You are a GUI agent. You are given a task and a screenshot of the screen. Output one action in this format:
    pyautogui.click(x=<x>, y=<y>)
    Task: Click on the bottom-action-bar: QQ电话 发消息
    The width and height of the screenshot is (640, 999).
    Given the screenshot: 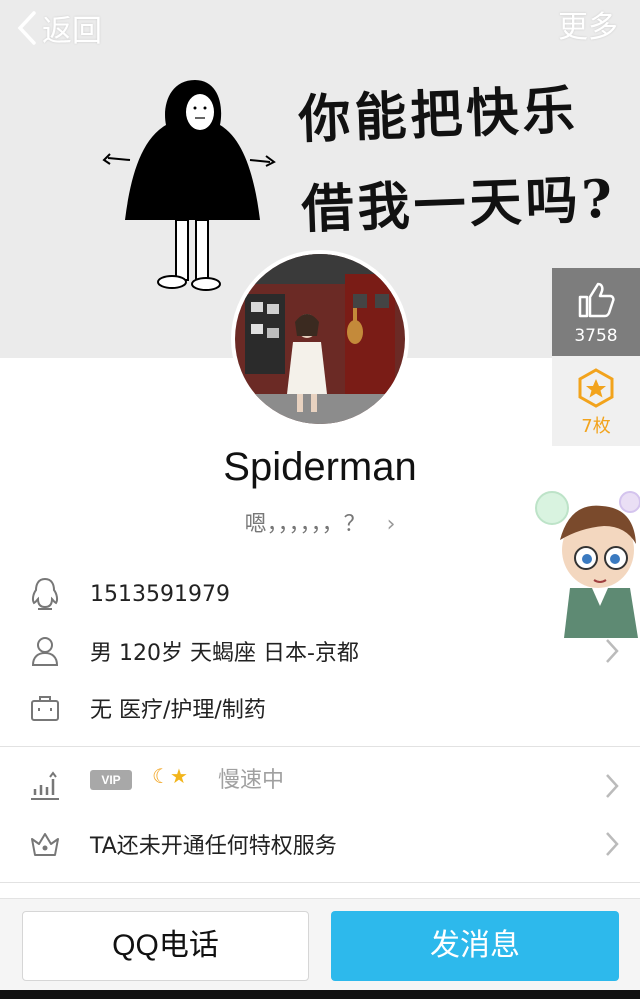 What is the action you would take?
    pyautogui.click(x=320, y=944)
    